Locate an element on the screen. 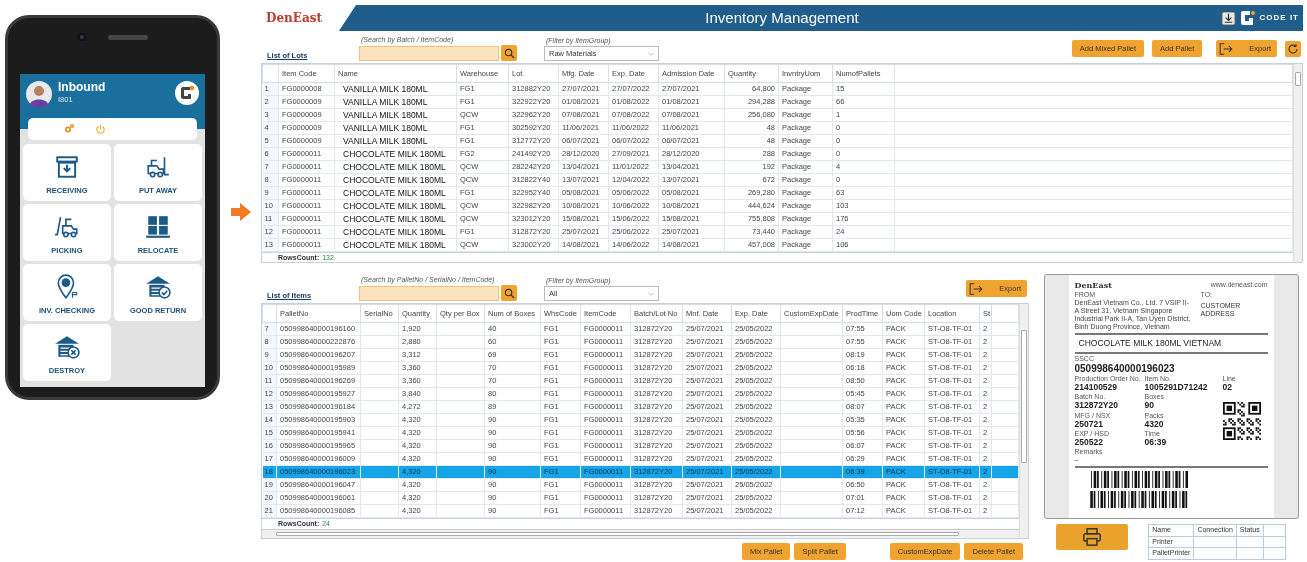 Image resolution: width=1307 pixels, height=562 pixels. refresh-icon is located at coordinates (1293, 48).